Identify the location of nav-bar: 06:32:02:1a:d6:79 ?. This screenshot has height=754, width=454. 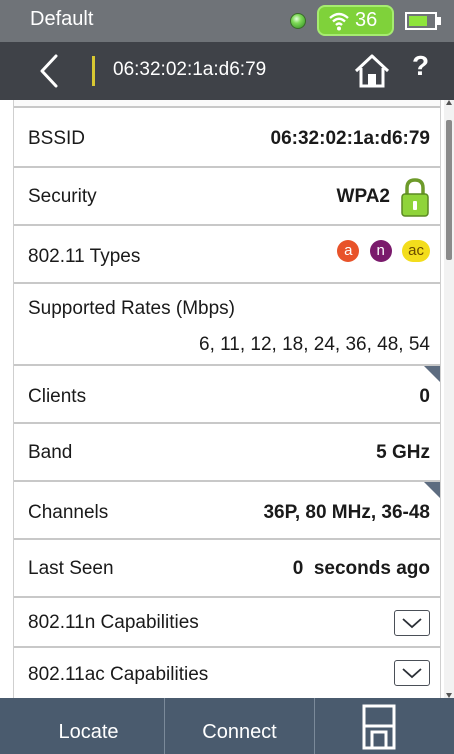
(227, 71).